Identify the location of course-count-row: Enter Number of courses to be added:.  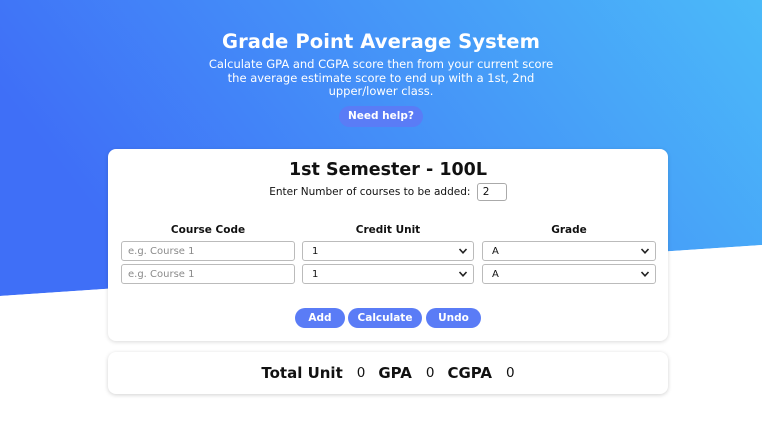
(388, 192).